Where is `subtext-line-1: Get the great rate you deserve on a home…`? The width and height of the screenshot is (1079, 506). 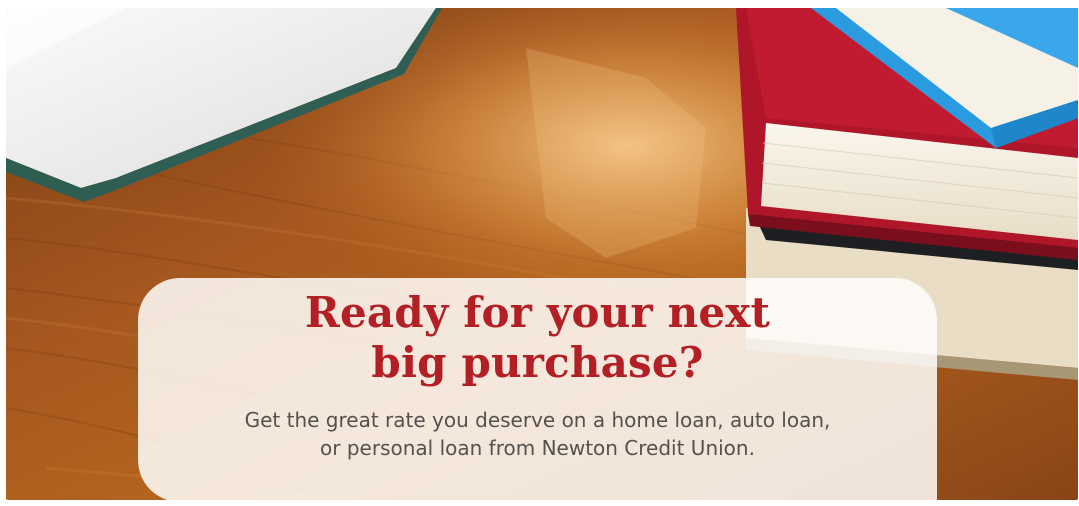 subtext-line-1: Get the great rate you deserve on a home… is located at coordinates (537, 420).